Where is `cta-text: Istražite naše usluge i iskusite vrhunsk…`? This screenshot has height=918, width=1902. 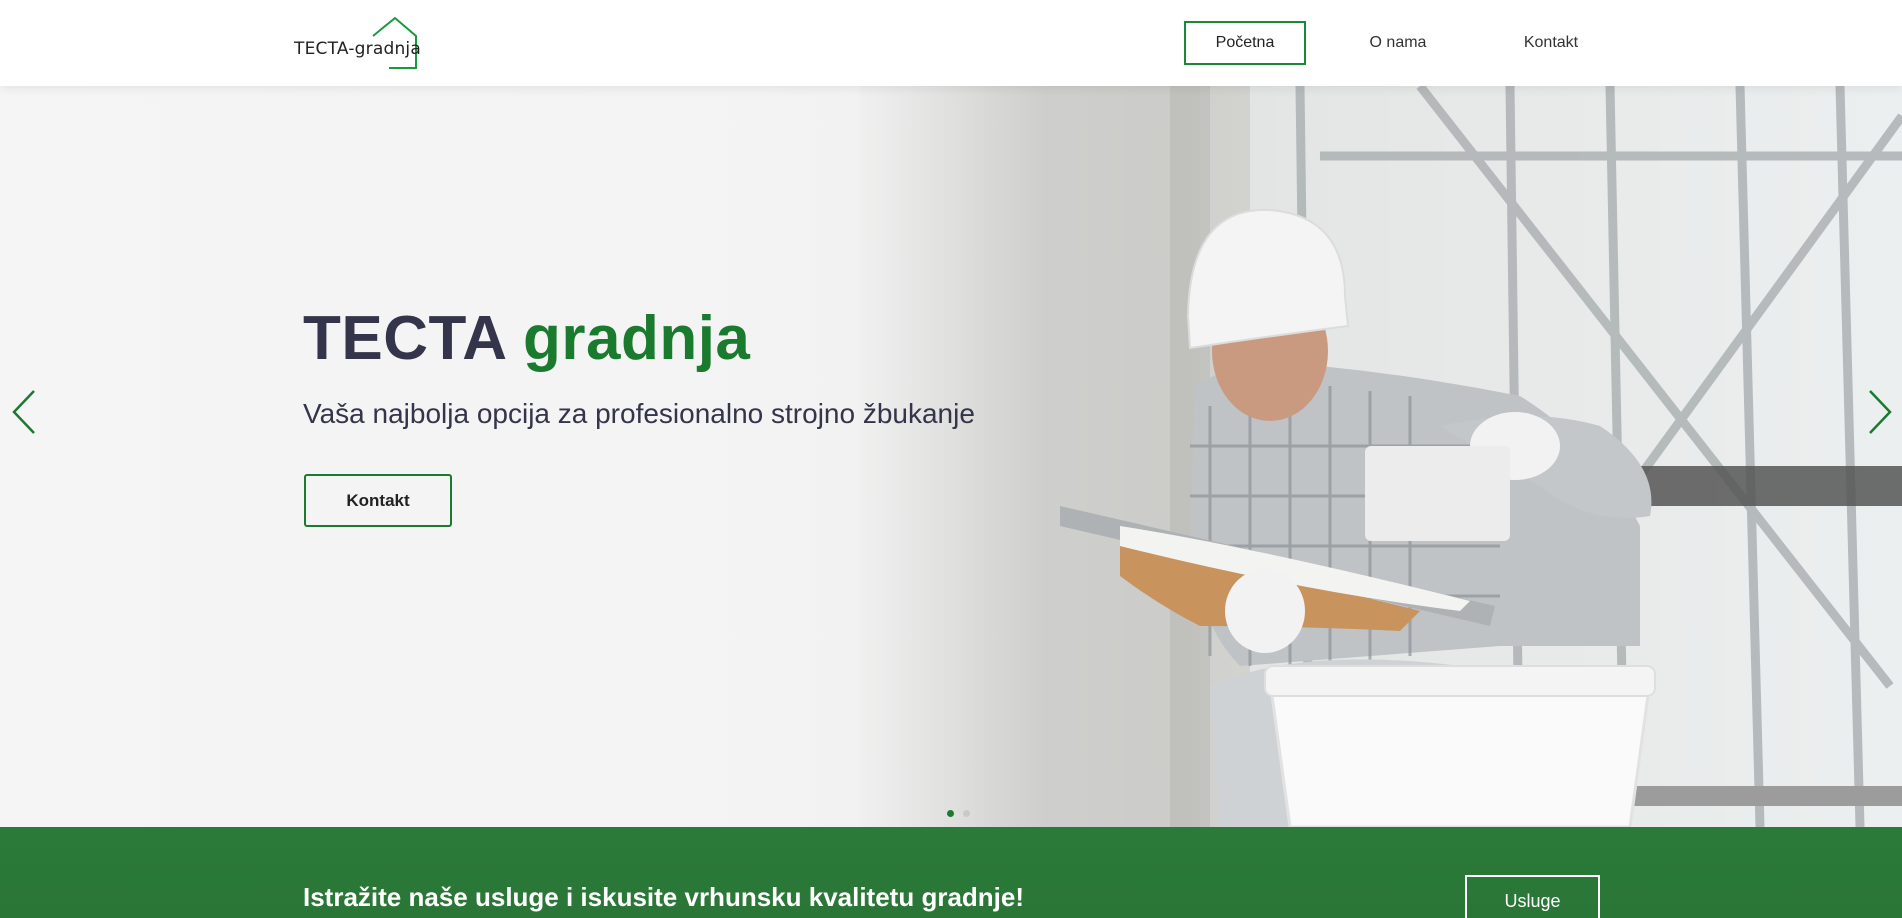
cta-text: Istražite naše usluge i iskusite vrhunsk… is located at coordinates (664, 897).